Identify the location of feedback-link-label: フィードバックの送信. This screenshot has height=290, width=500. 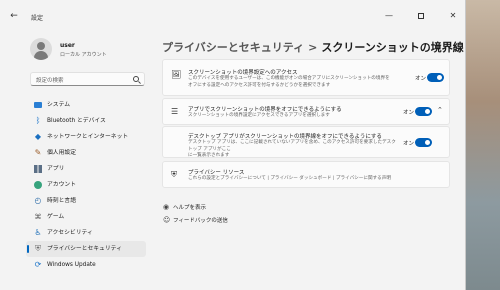
(200, 221).